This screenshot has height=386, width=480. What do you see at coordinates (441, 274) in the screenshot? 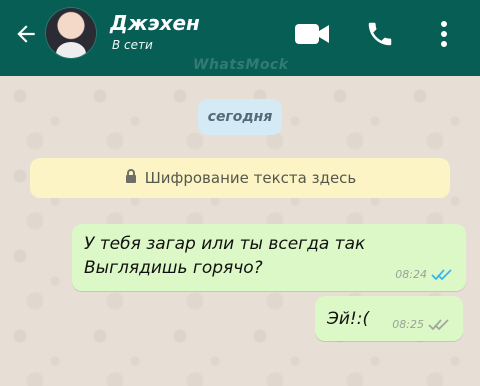
I see `double-check-read-icon` at bounding box center [441, 274].